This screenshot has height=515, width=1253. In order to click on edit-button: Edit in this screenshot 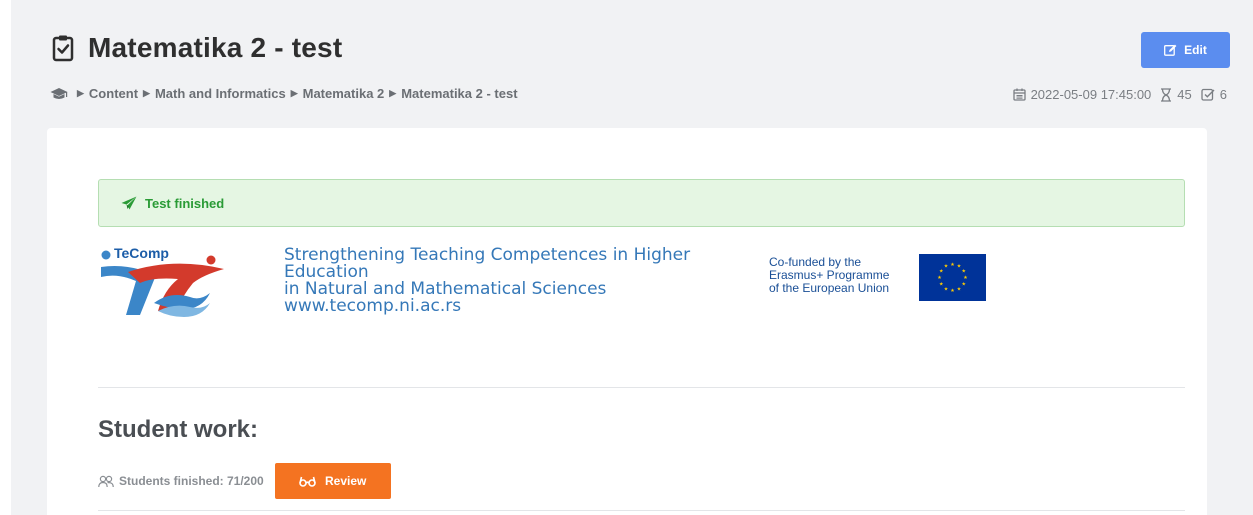, I will do `click(1185, 50)`.